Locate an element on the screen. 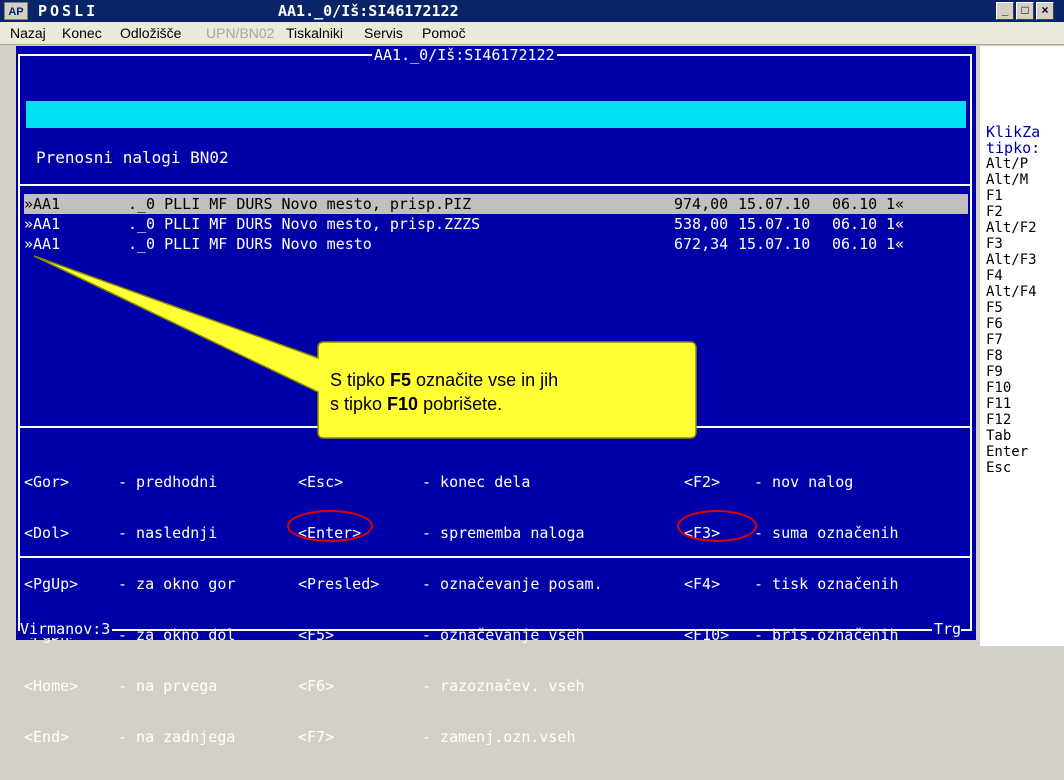 This screenshot has height=780, width=1064. hotkey-f10: F10 is located at coordinates (998, 388).